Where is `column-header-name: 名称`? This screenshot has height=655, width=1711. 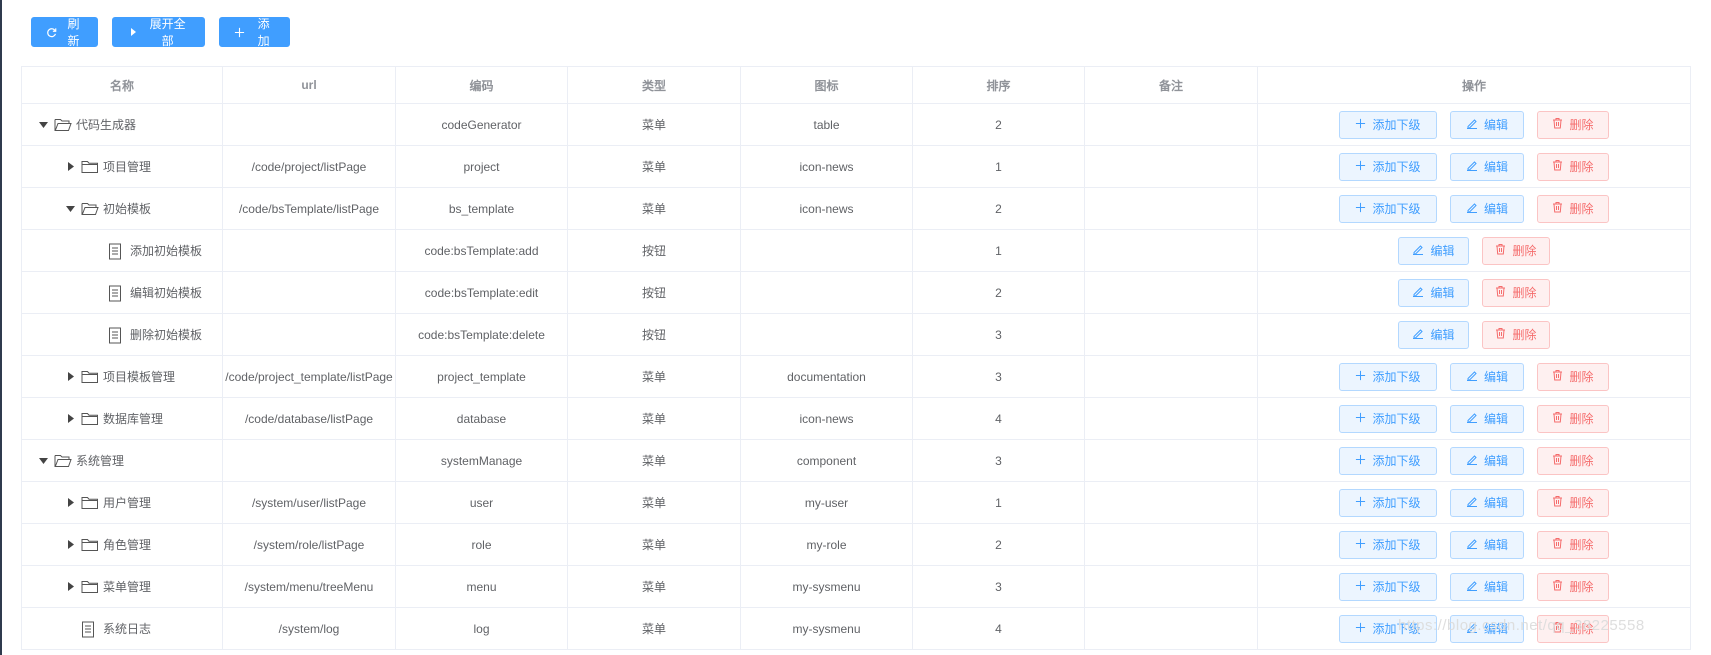
column-header-name: 名称 is located at coordinates (122, 85).